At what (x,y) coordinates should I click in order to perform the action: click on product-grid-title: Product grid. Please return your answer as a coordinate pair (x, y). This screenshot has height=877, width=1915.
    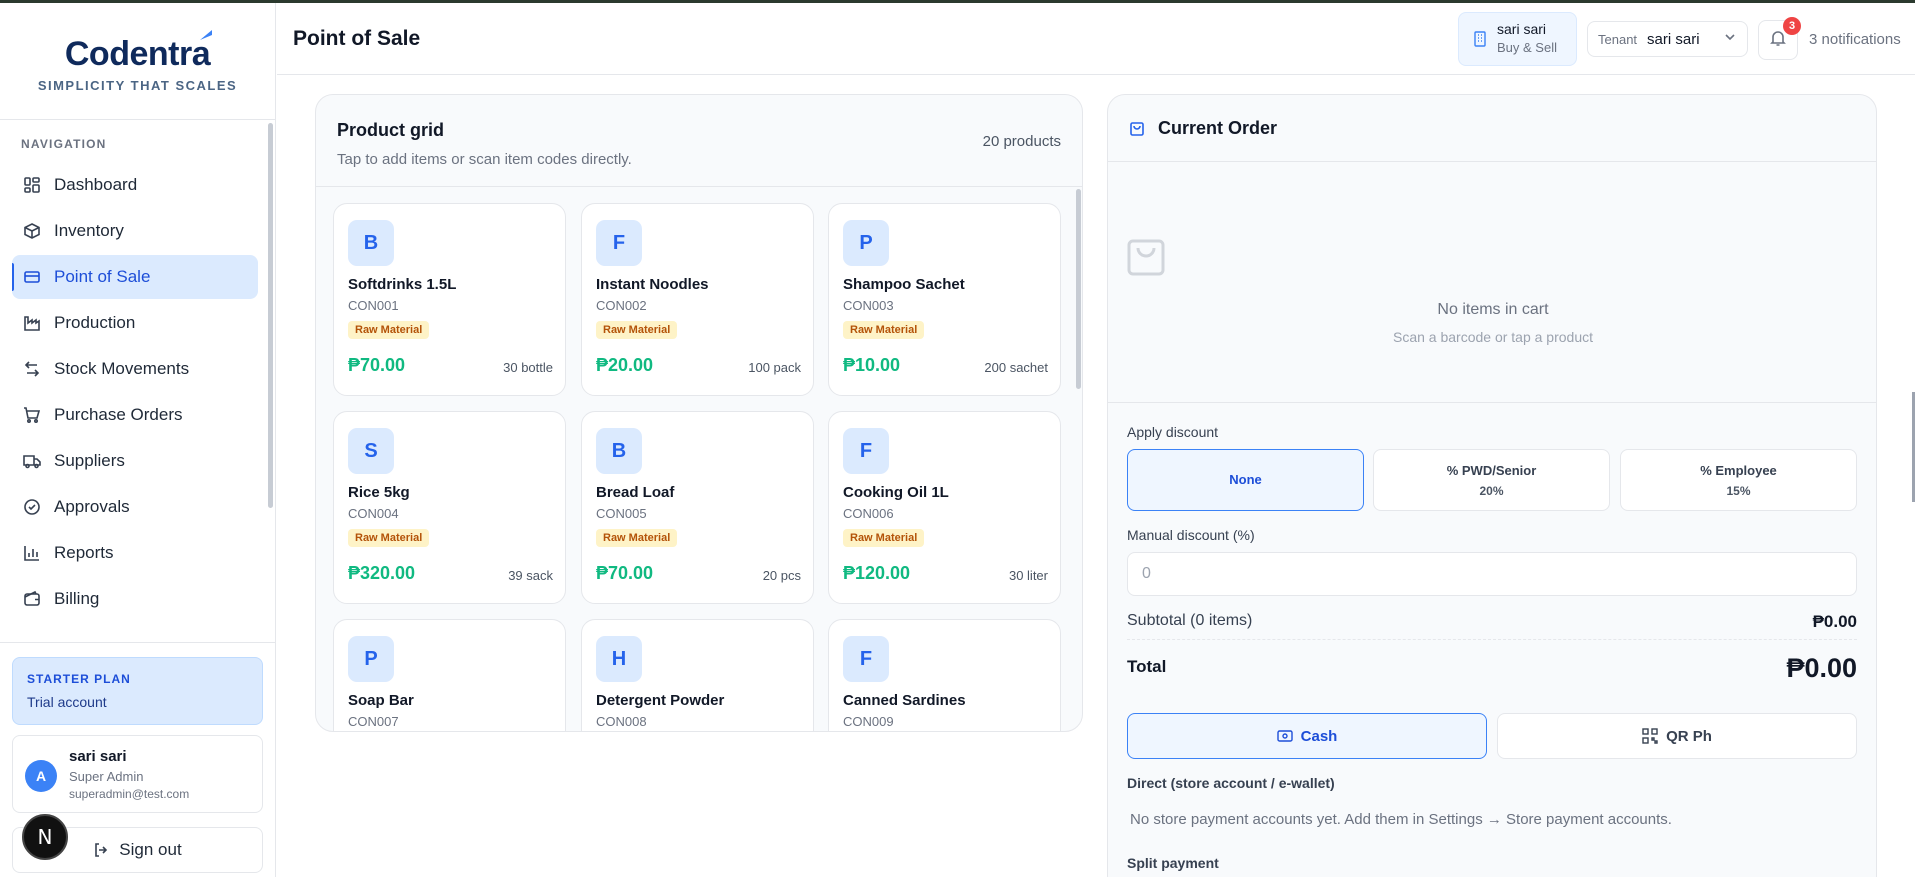
    Looking at the image, I should click on (390, 130).